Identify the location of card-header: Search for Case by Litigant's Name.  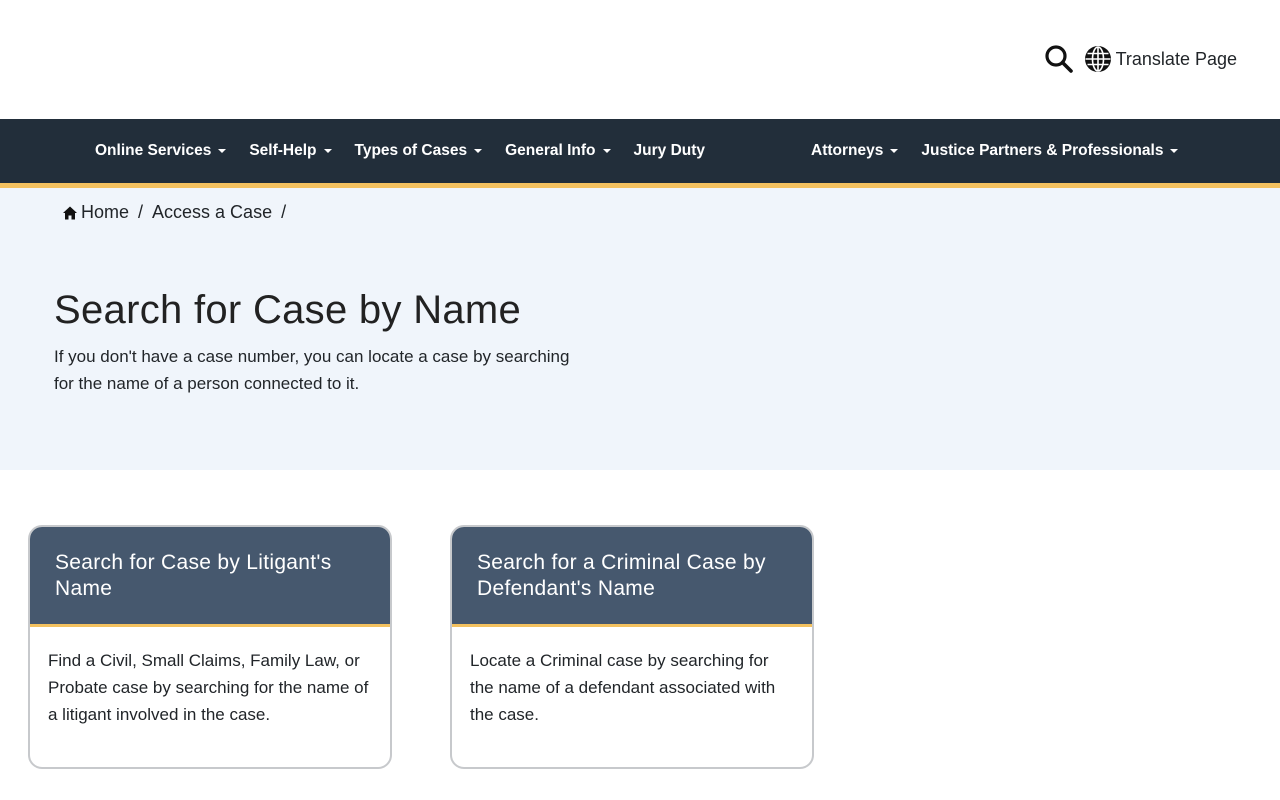
(210, 577).